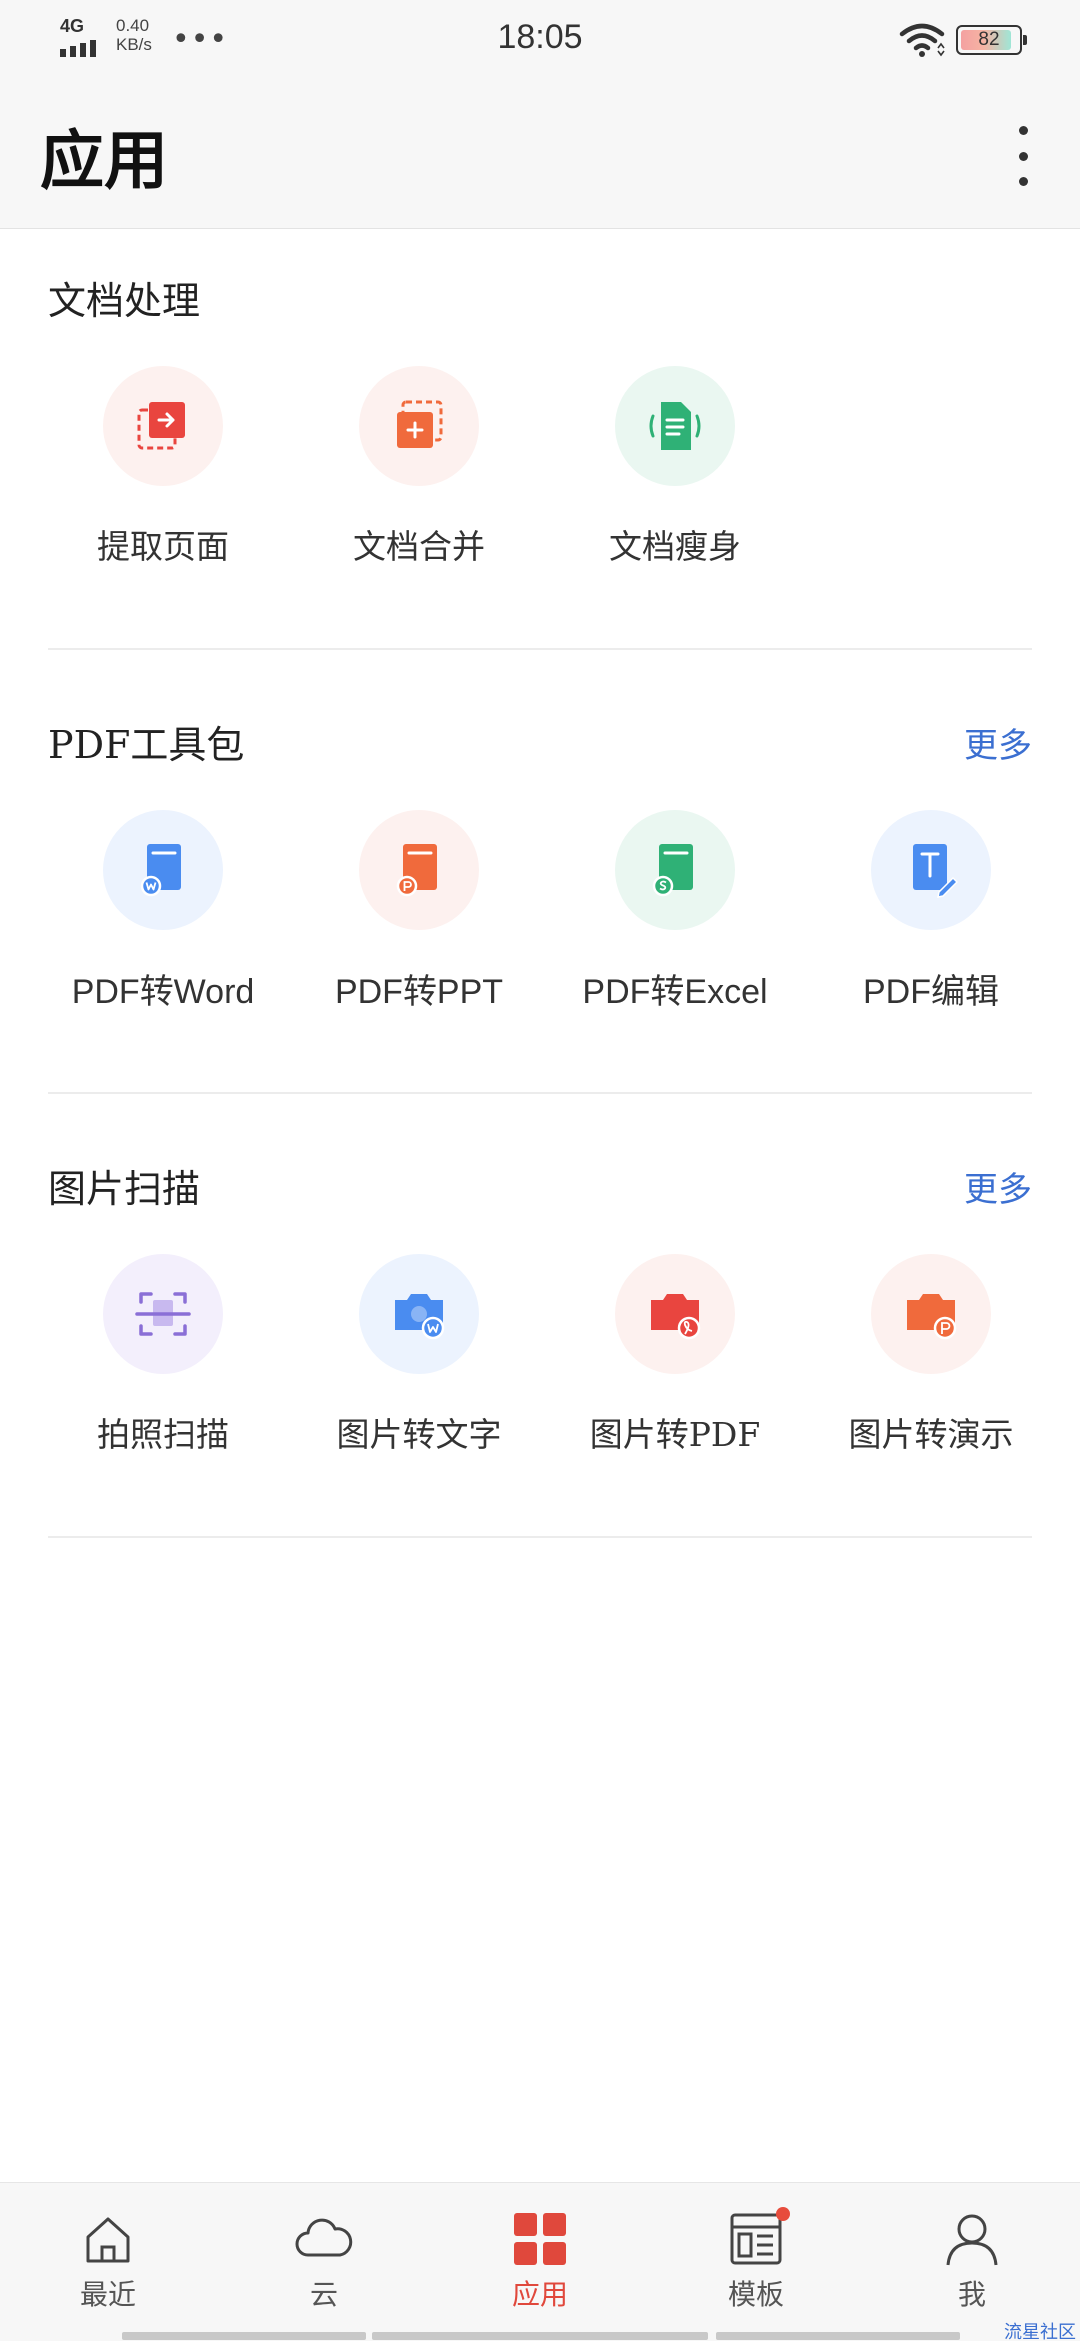 Image resolution: width=1080 pixels, height=2344 pixels. I want to click on nav-template: 模板, so click(756, 2260).